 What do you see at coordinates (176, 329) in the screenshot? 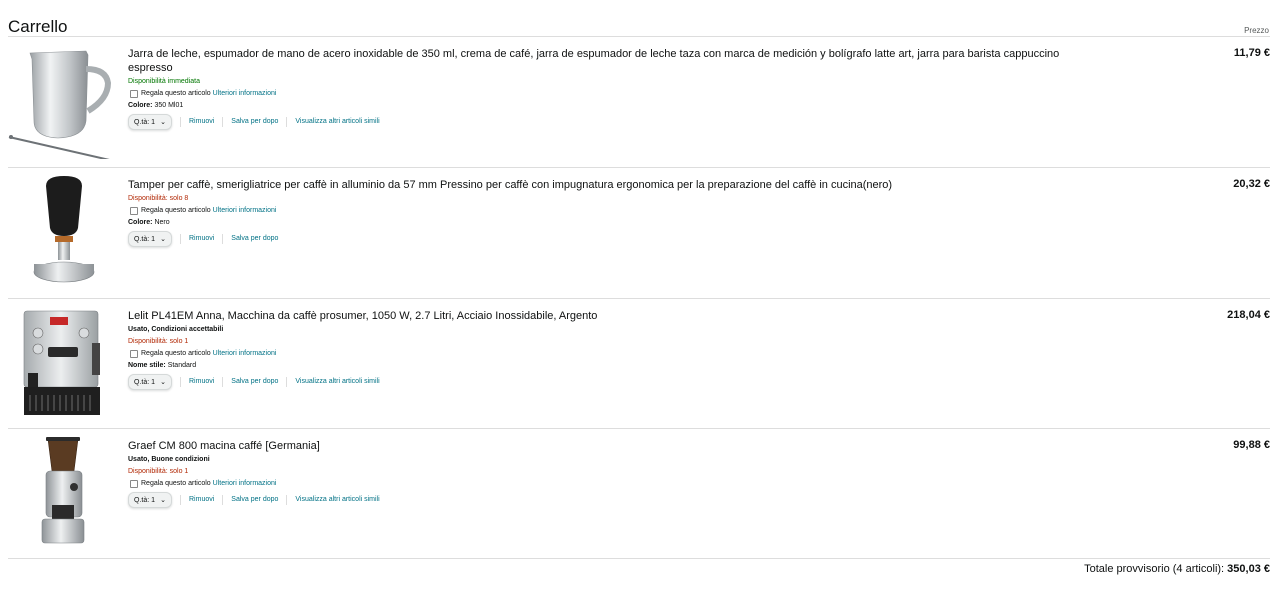
I see `item-condition: Usato, Condizioni accettabili` at bounding box center [176, 329].